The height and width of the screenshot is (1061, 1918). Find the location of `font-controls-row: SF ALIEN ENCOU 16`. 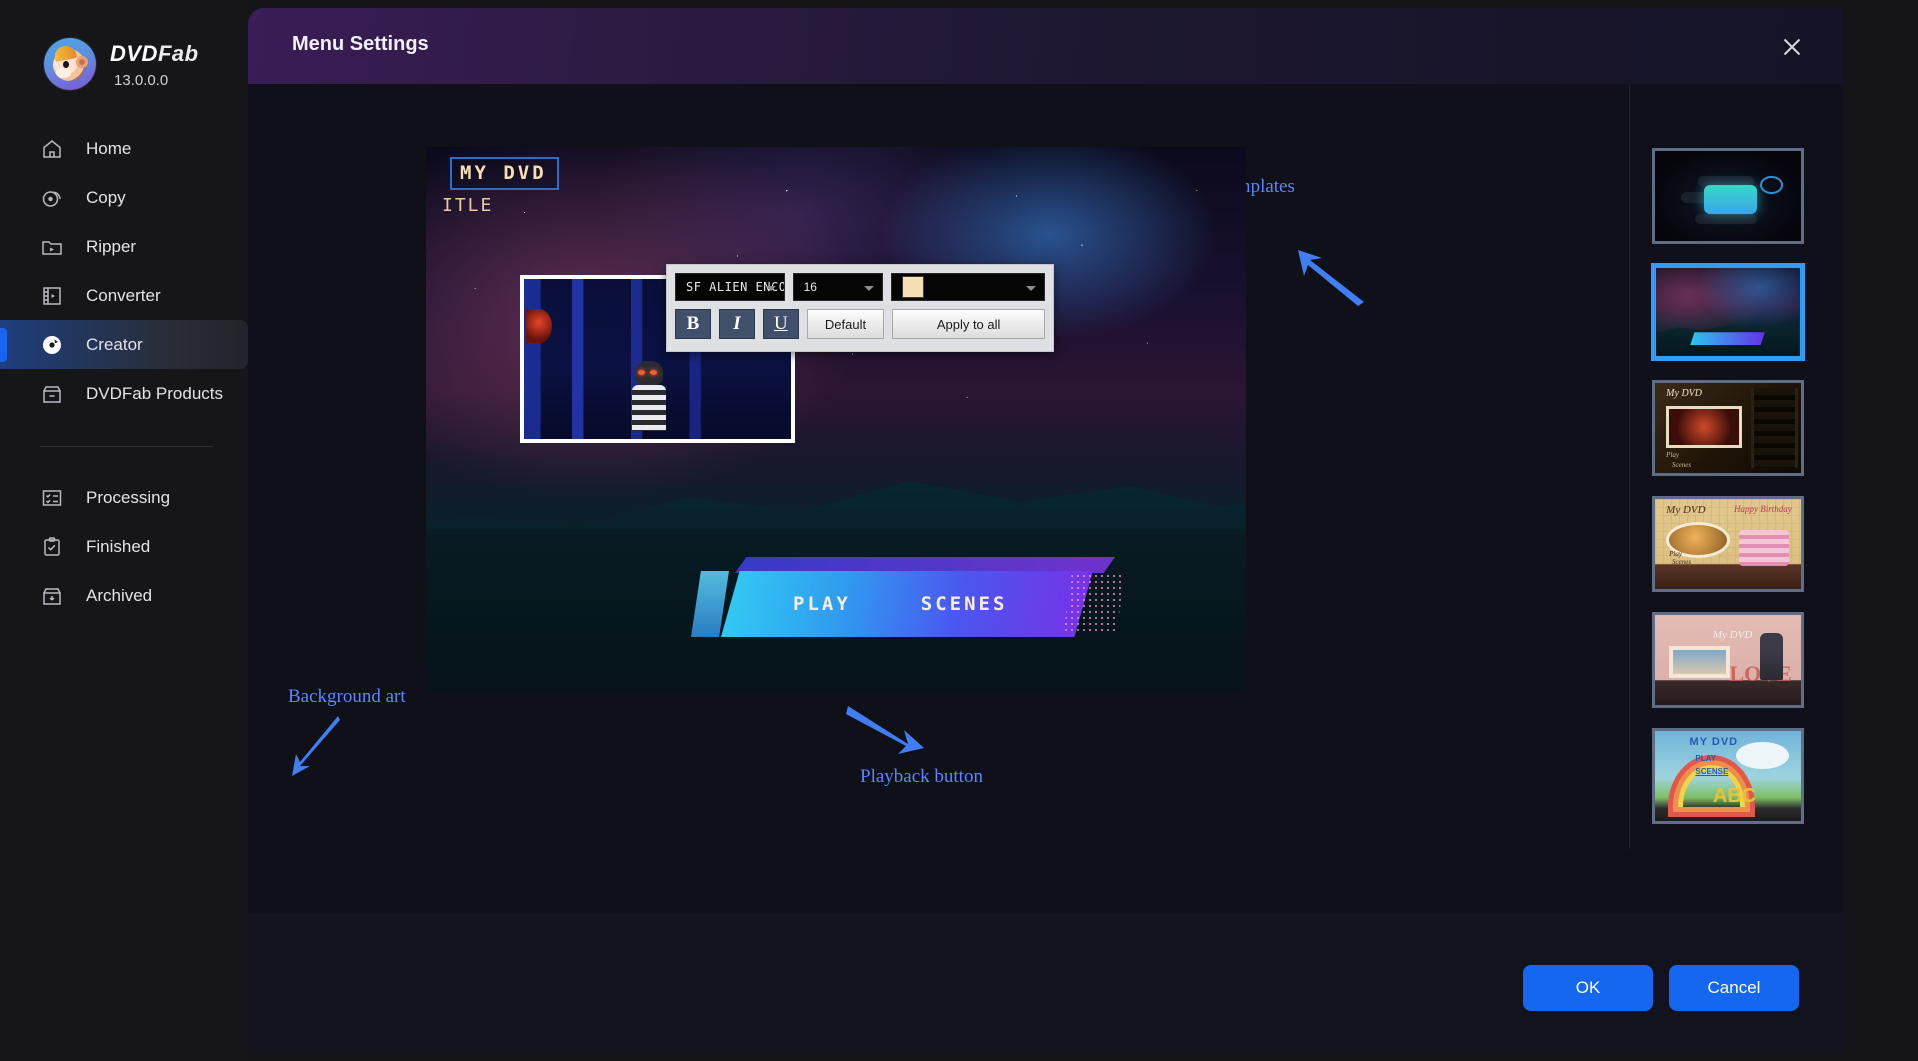

font-controls-row: SF ALIEN ENCOU 16 is located at coordinates (860, 283).